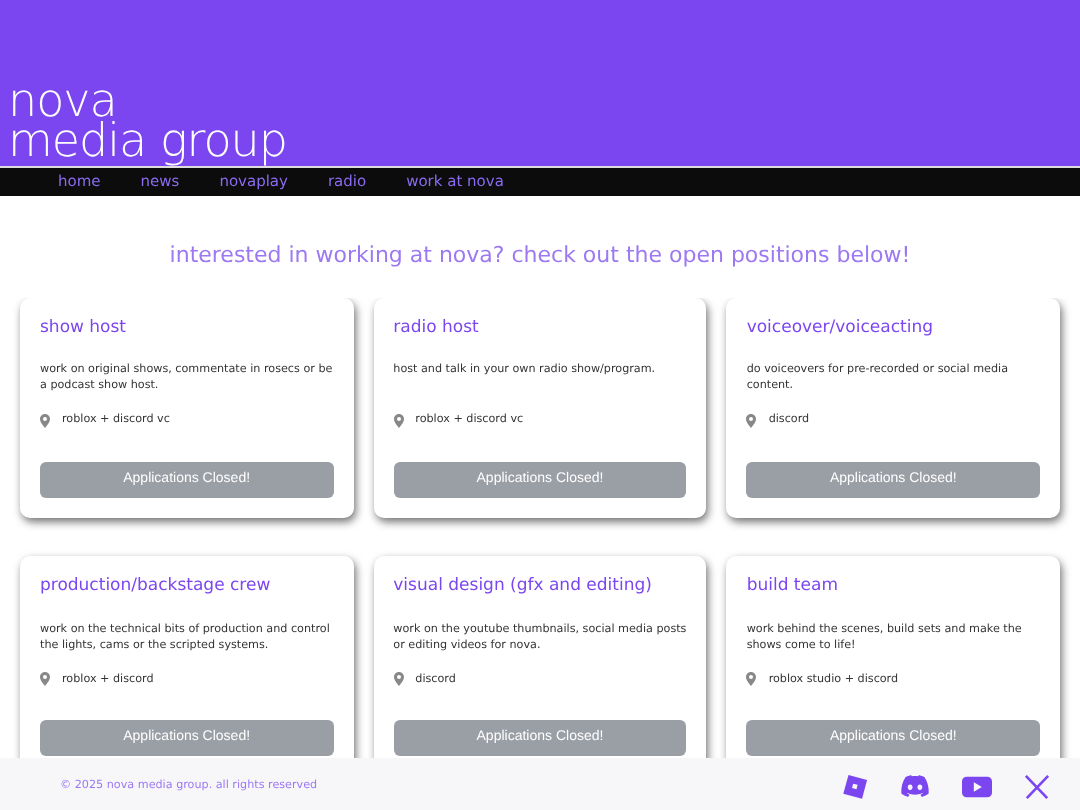 Image resolution: width=1080 pixels, height=810 pixels. I want to click on position-title: build team, so click(793, 586).